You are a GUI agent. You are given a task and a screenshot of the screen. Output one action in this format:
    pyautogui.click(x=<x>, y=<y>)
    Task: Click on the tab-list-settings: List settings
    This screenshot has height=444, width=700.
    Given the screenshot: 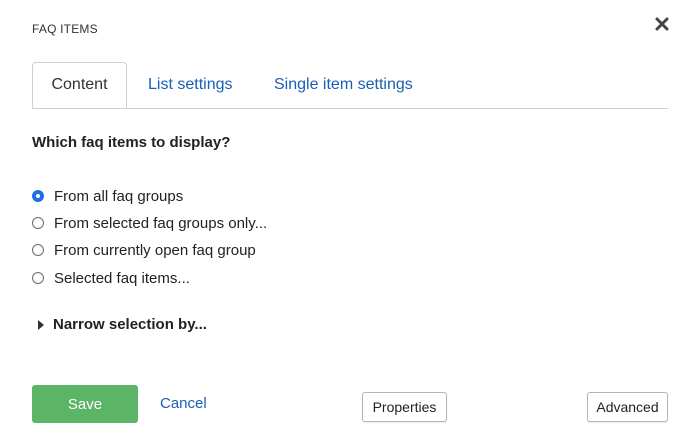 What is the action you would take?
    pyautogui.click(x=190, y=85)
    